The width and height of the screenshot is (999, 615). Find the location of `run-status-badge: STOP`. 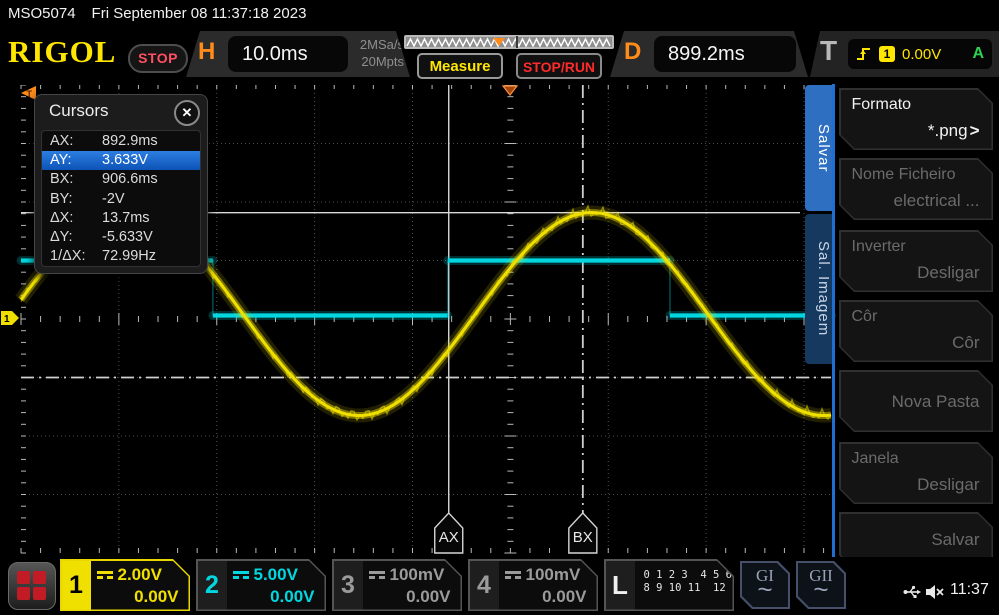

run-status-badge: STOP is located at coordinates (158, 58).